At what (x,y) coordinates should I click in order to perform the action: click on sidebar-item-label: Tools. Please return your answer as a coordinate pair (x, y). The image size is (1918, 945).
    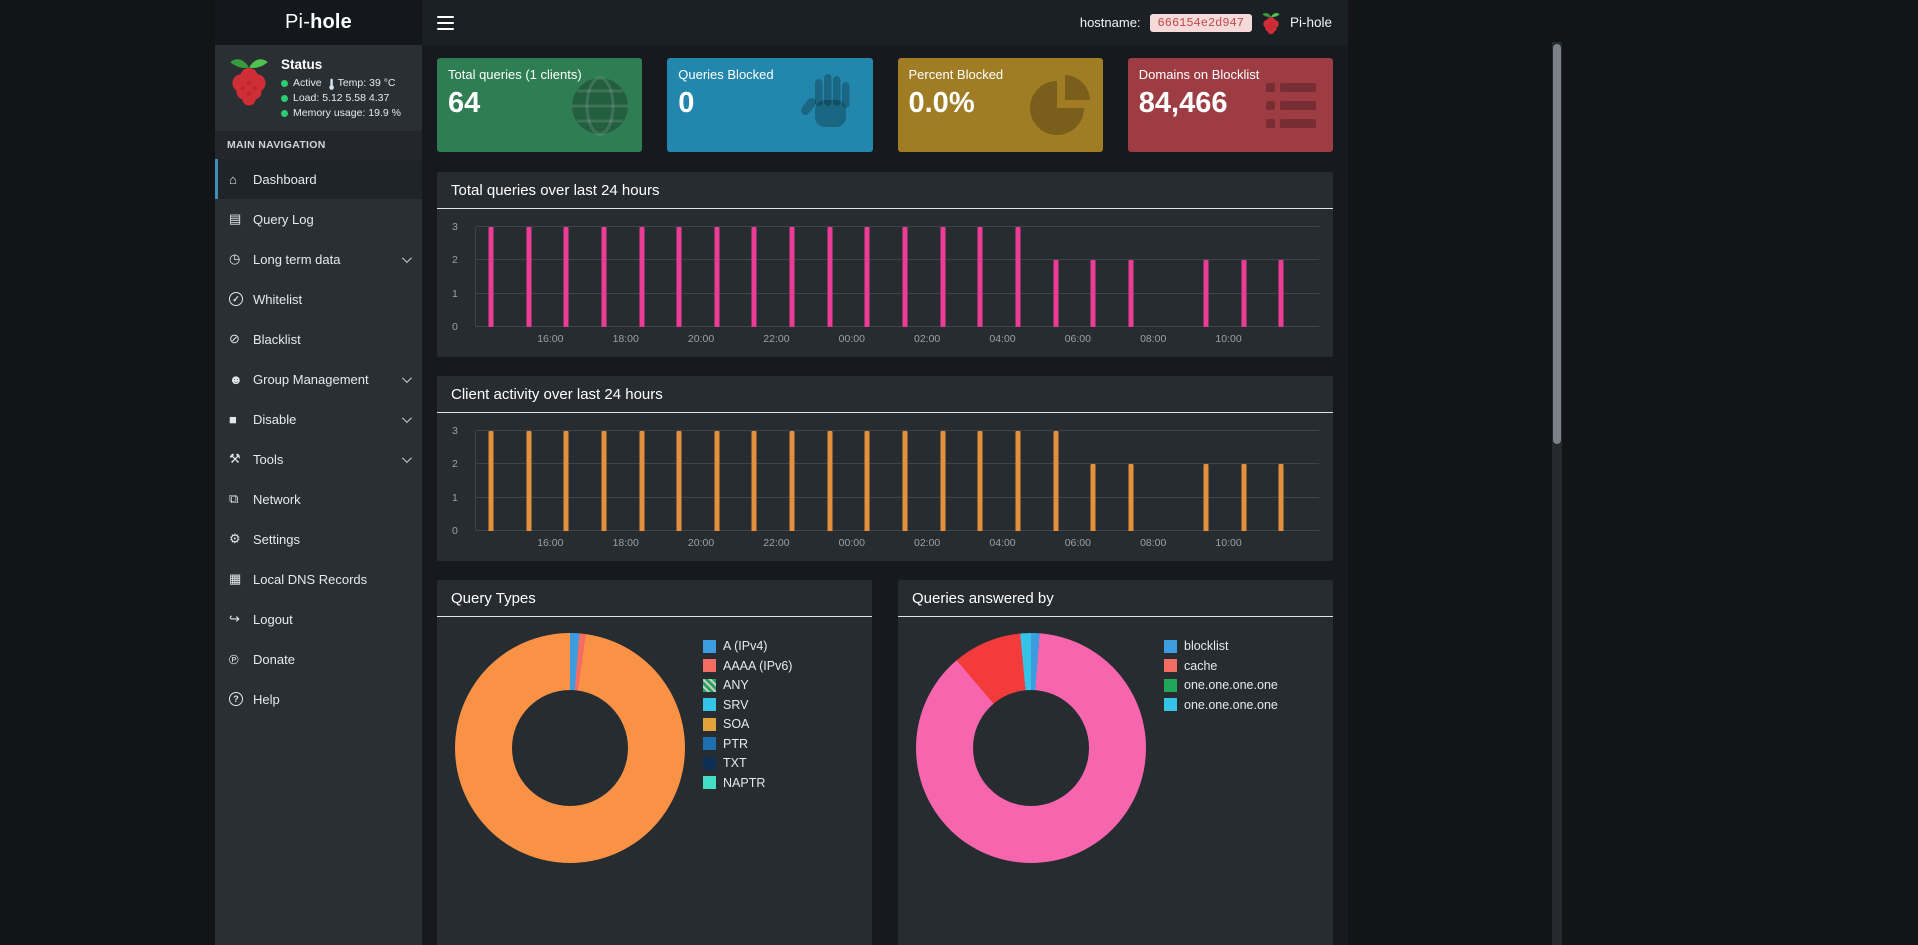
    Looking at the image, I should click on (268, 459).